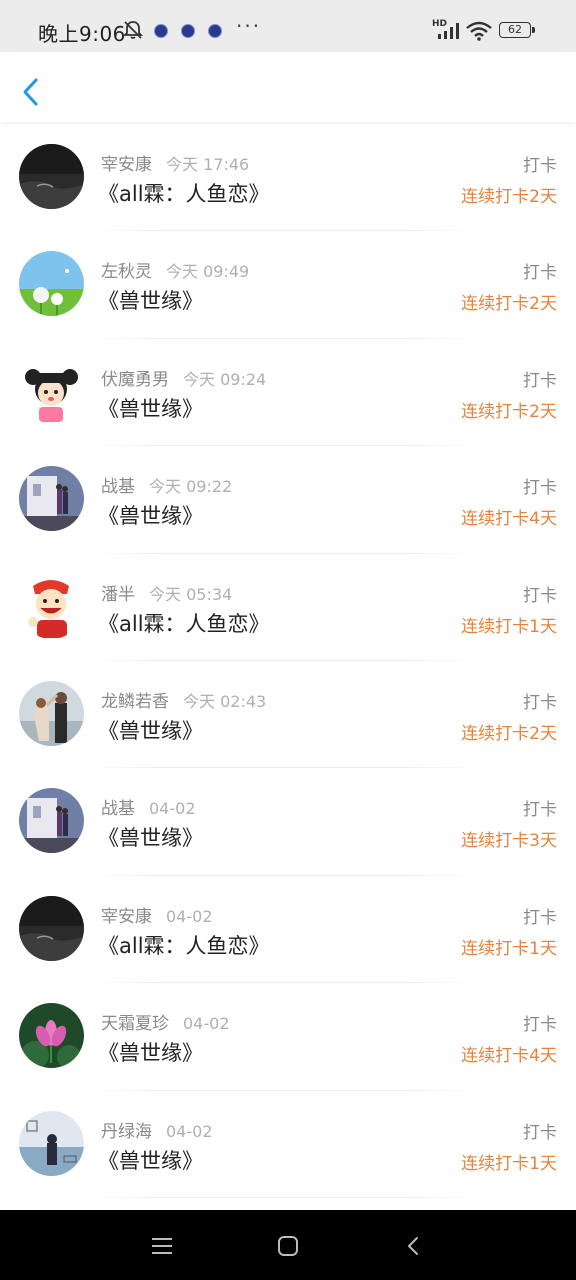  What do you see at coordinates (288, 930) in the screenshot?
I see `list-item: 宰安康 04-02 《all霖：人鱼恋》 打卡 连续打卡1天` at bounding box center [288, 930].